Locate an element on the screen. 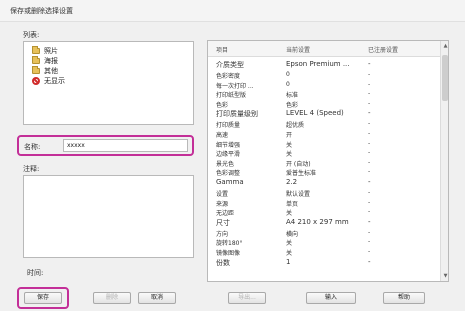 The height and width of the screenshot is (311, 465). scroll-up-icon: ▲ is located at coordinates (445, 46).